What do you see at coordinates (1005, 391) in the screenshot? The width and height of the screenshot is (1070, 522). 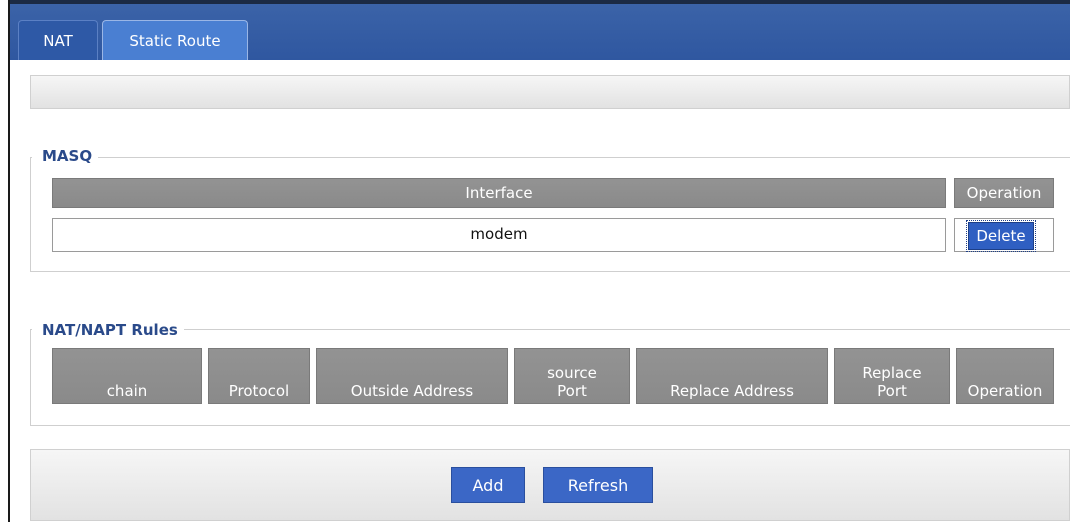 I see `rules-header-operation-label: Operation` at bounding box center [1005, 391].